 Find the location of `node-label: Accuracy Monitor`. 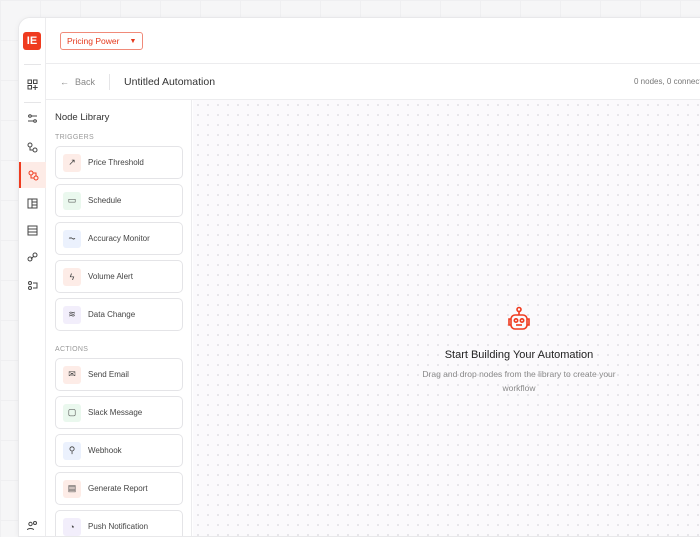

node-label: Accuracy Monitor is located at coordinates (119, 238).